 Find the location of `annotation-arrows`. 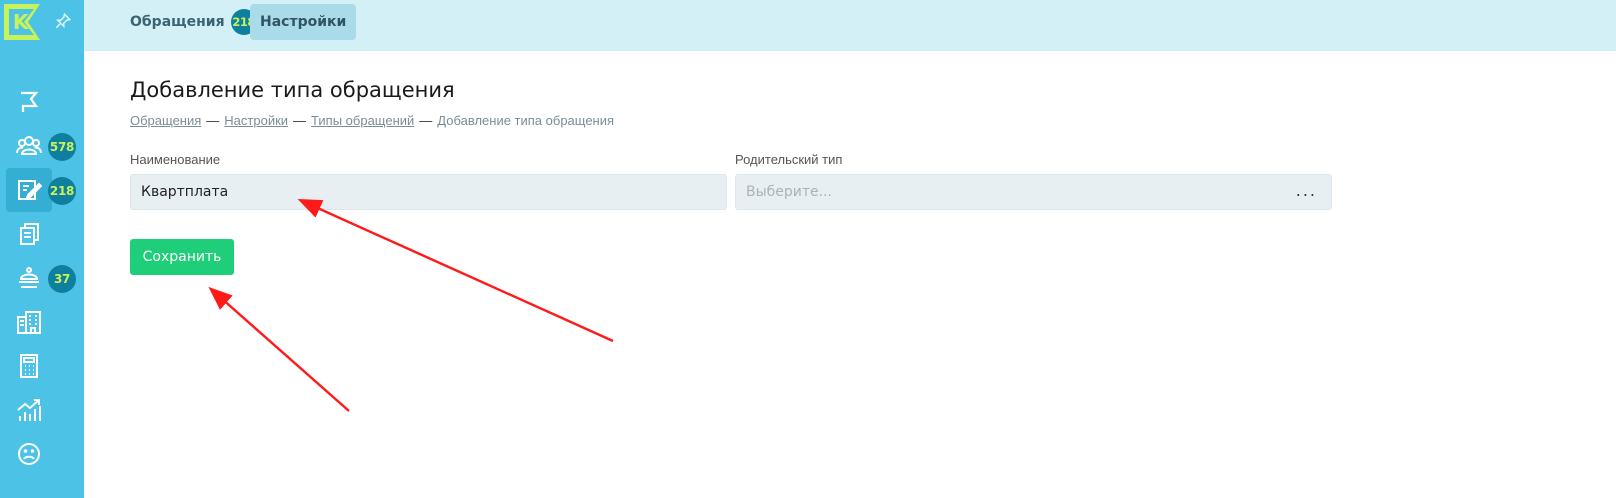

annotation-arrows is located at coordinates (411, 305).